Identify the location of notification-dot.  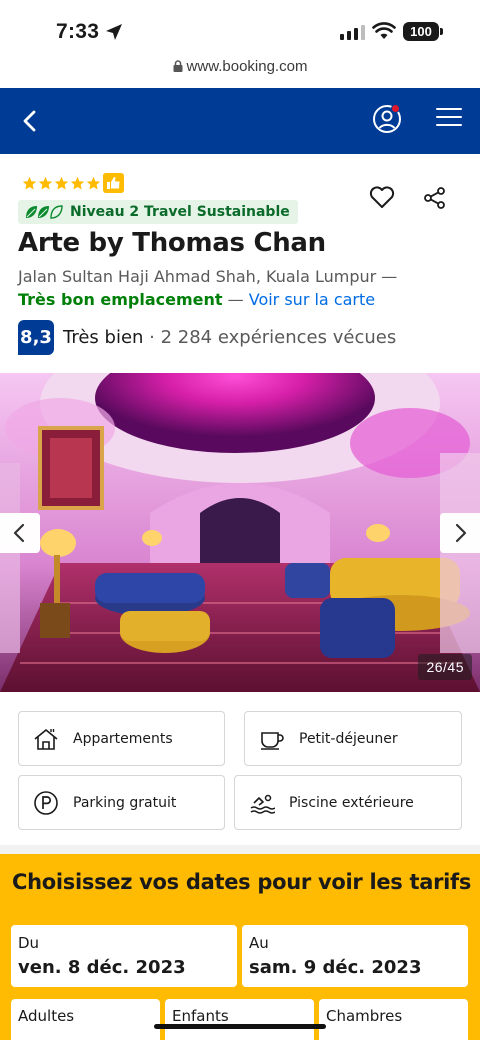
(395, 108).